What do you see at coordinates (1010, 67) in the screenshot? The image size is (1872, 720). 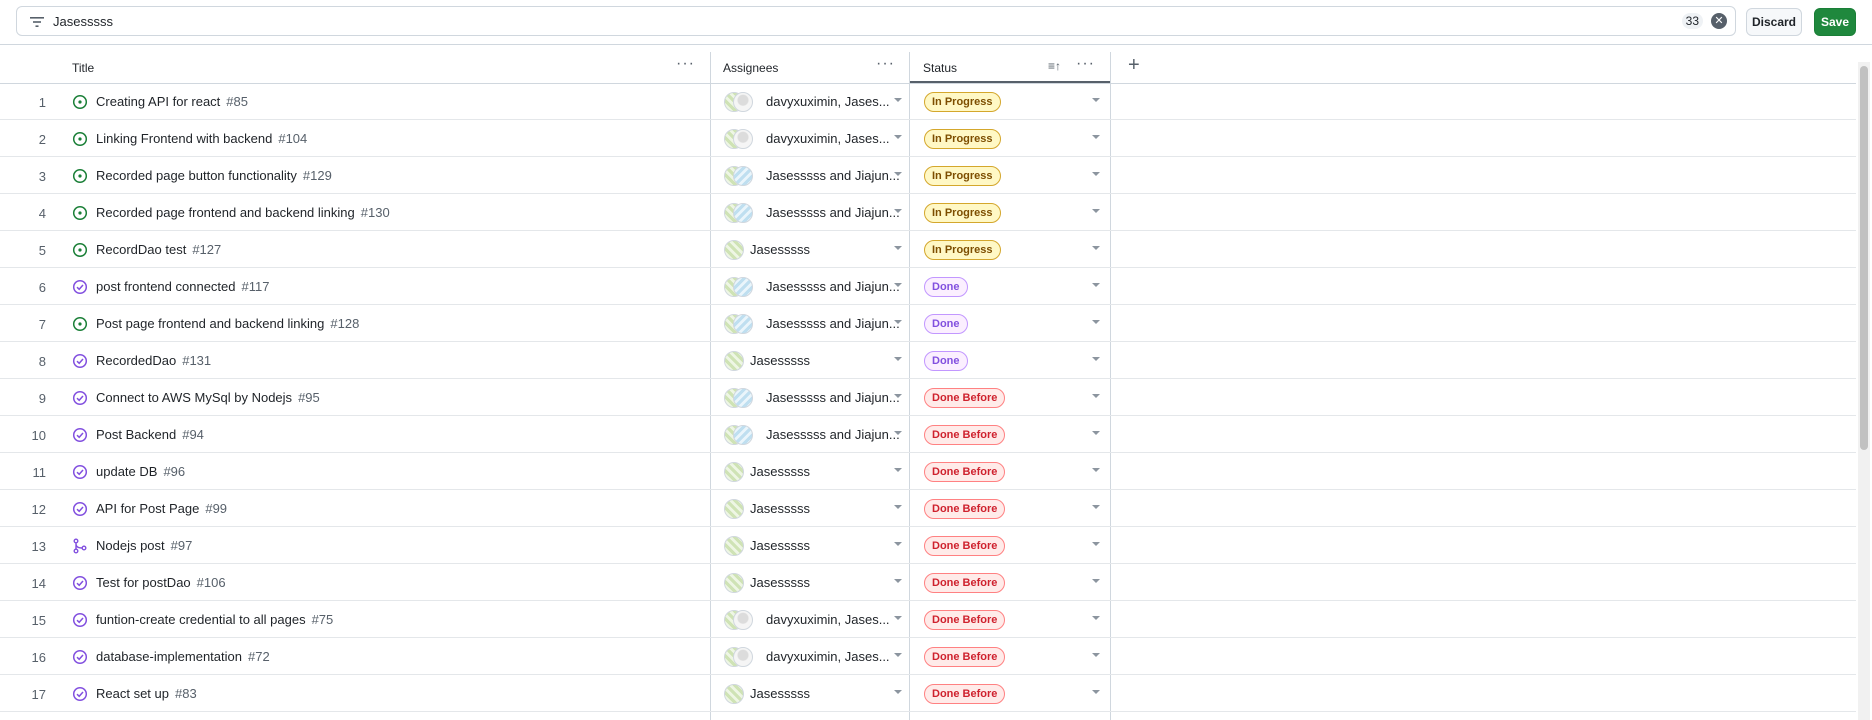 I see `column-header-status: Status ≡↑ ···` at bounding box center [1010, 67].